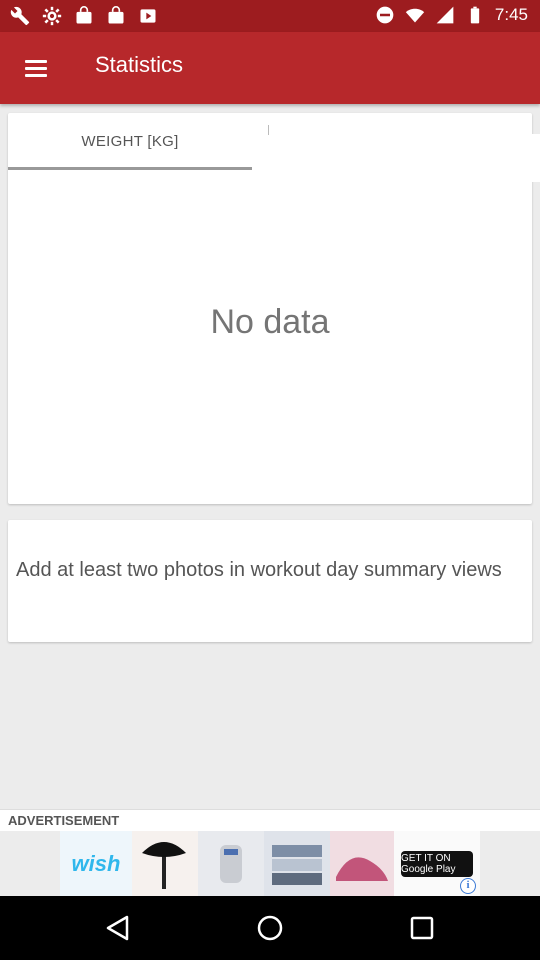 Image resolution: width=540 pixels, height=960 pixels. What do you see at coordinates (20, 16) in the screenshot?
I see `wrench-icon` at bounding box center [20, 16].